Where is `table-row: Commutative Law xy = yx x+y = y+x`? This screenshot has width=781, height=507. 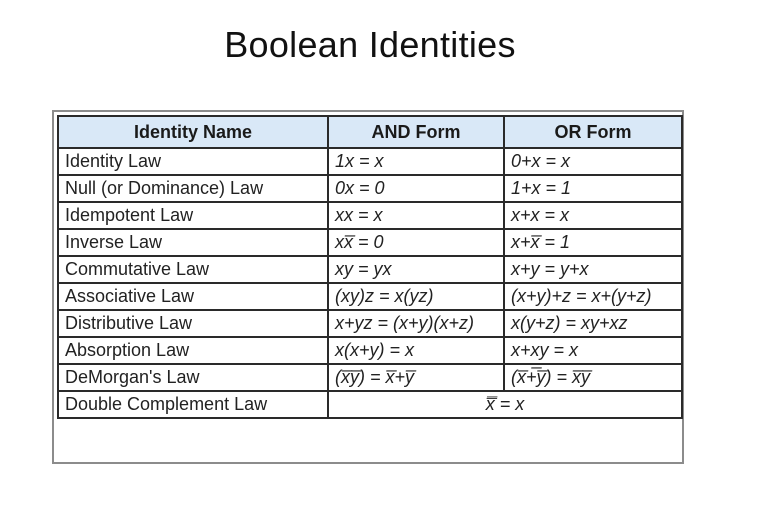 table-row: Commutative Law xy = yx x+y = y+x is located at coordinates (370, 269).